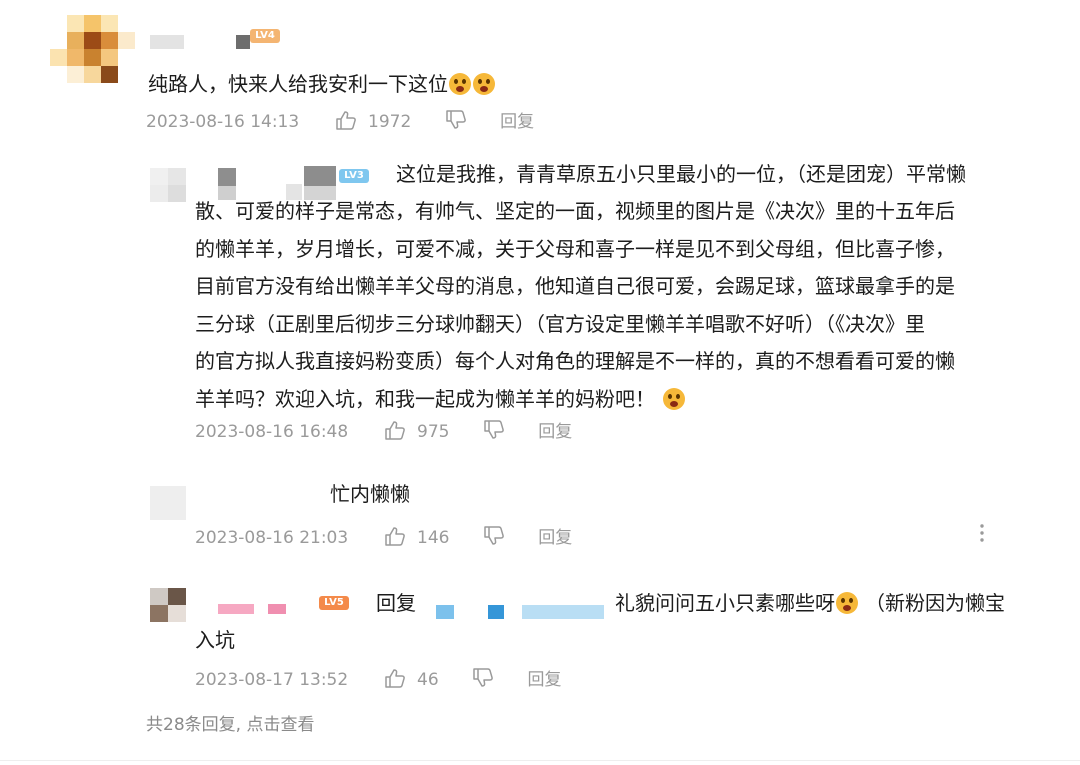  Describe the element at coordinates (810, 603) in the screenshot. I see `reply-text: 礼貌问问五小只素哪些呀 （新粉因为懒宝` at that location.